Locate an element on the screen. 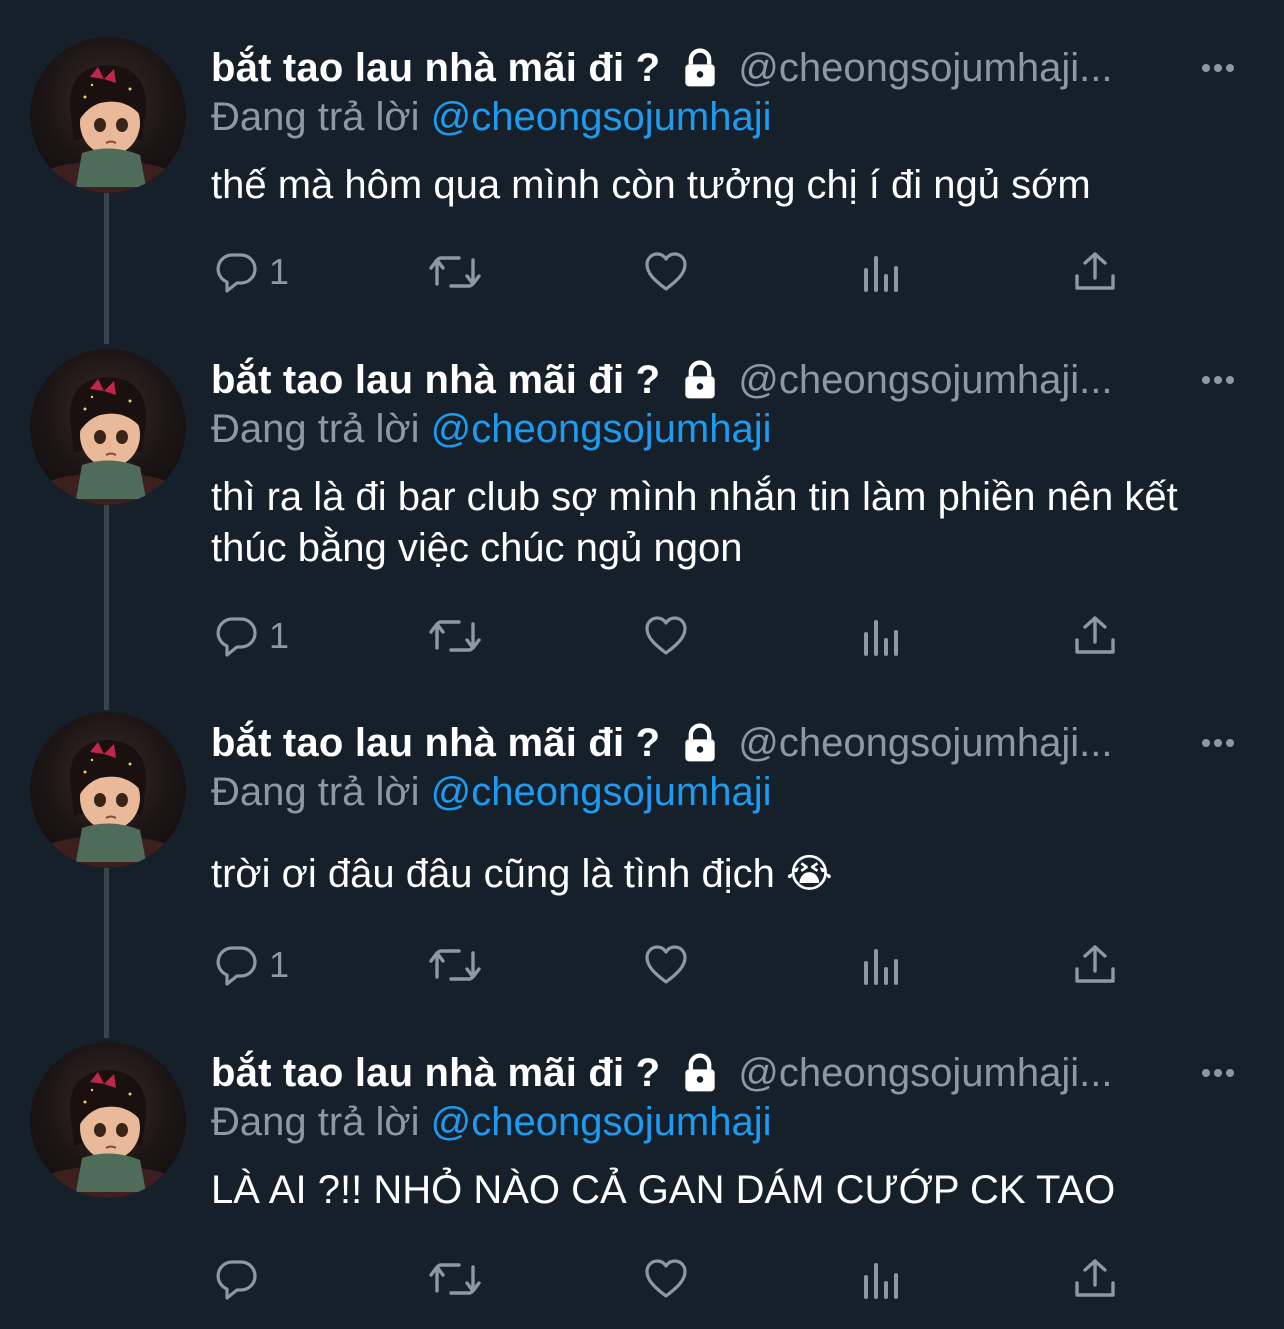 The width and height of the screenshot is (1284, 1329). tweet-text: LÀ AI ?!! NHỎ NÀO CẢ GAN DÁM CƯỚP CK TAO is located at coordinates (663, 1190).